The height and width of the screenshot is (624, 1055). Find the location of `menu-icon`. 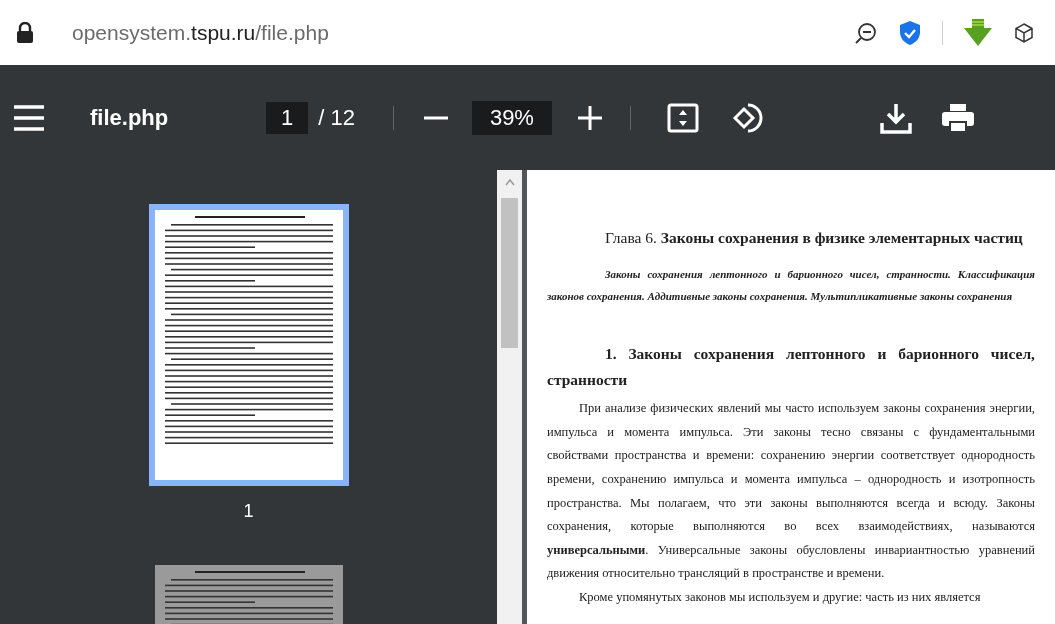

menu-icon is located at coordinates (29, 117).